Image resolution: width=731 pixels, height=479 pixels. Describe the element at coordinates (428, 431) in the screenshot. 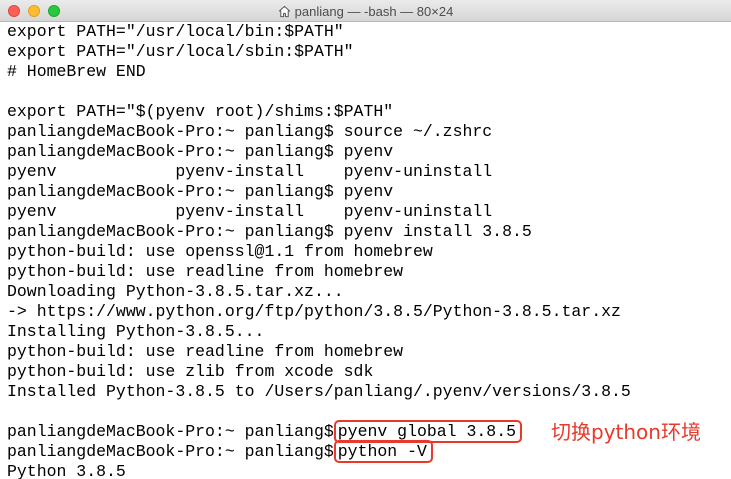

I see `pyenv-global-command: pyenv global 3.8.5` at that location.